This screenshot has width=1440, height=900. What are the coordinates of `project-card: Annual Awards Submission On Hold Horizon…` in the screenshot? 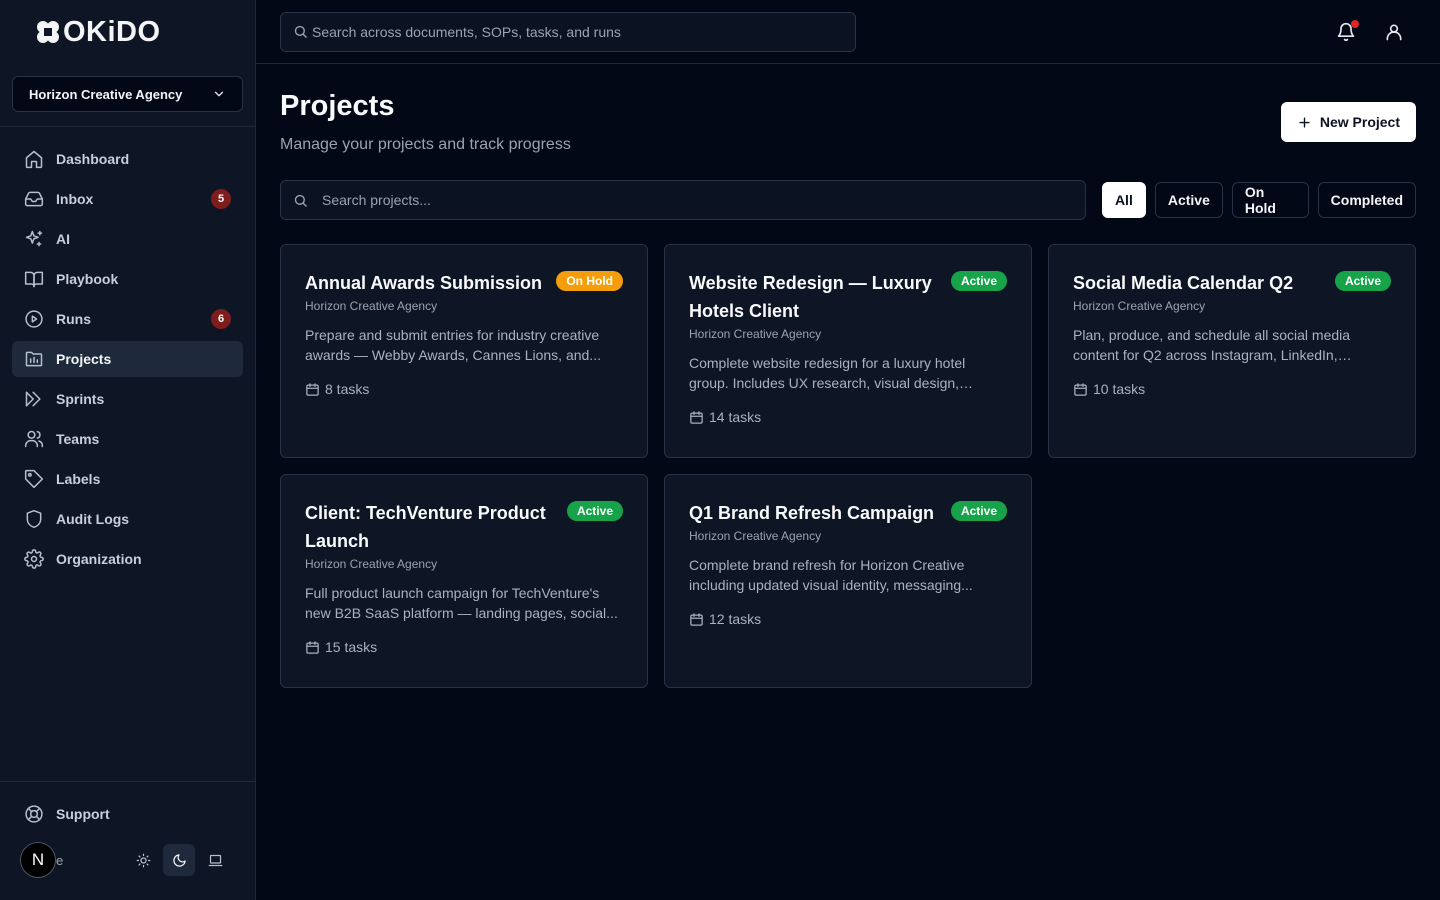 It's located at (464, 351).